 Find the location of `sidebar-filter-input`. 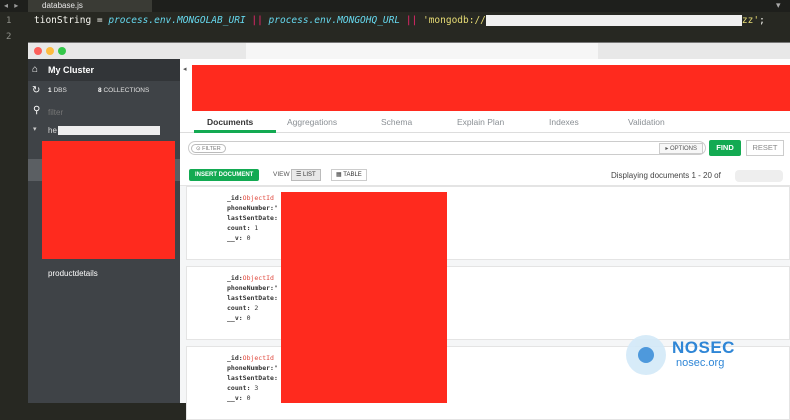

sidebar-filter-input is located at coordinates (108, 112).